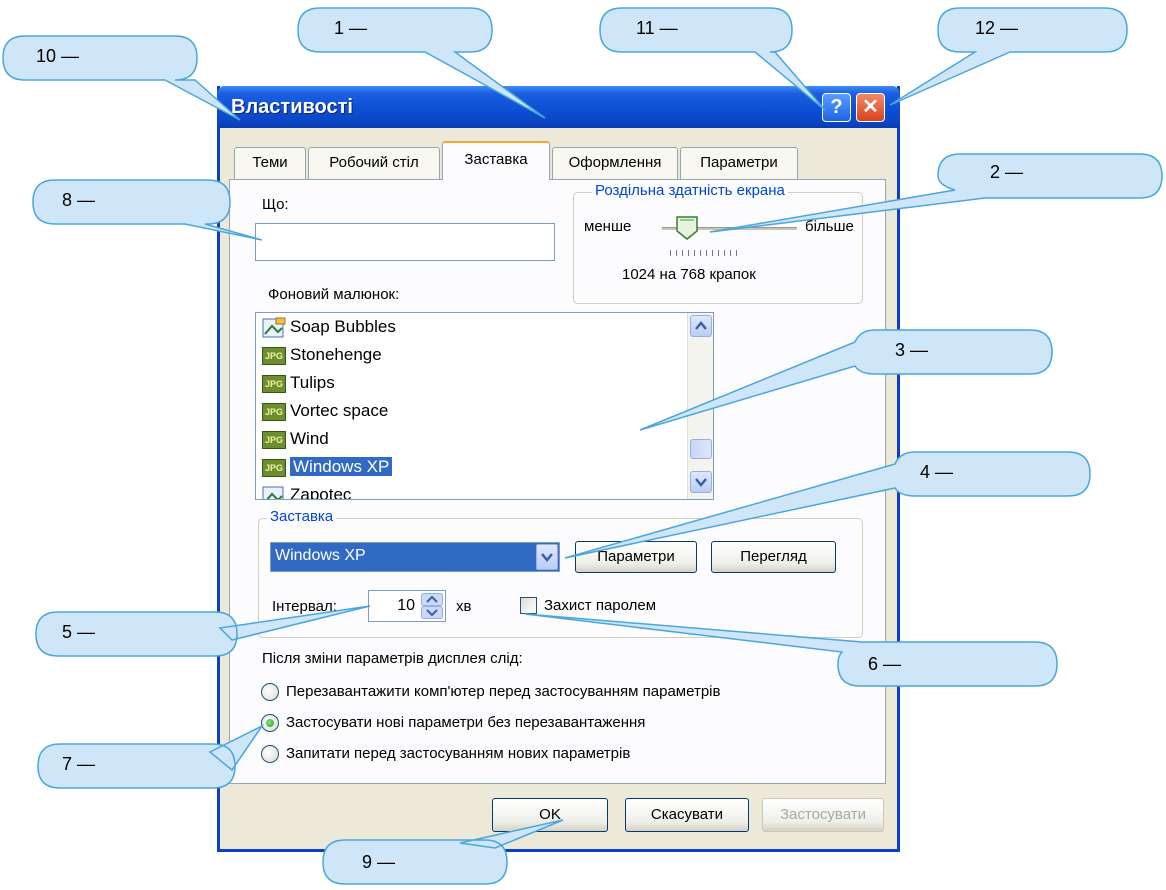 This screenshot has width=1166, height=890. What do you see at coordinates (79, 764) in the screenshot?
I see `callout-label-7: 7 —` at bounding box center [79, 764].